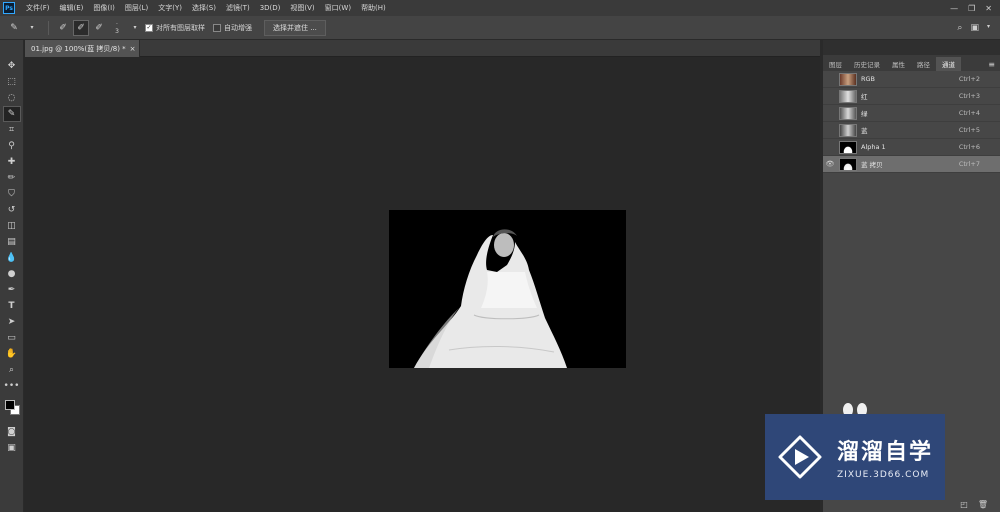 The height and width of the screenshot is (512, 1000). I want to click on eye-icon: 👁, so click(830, 164).